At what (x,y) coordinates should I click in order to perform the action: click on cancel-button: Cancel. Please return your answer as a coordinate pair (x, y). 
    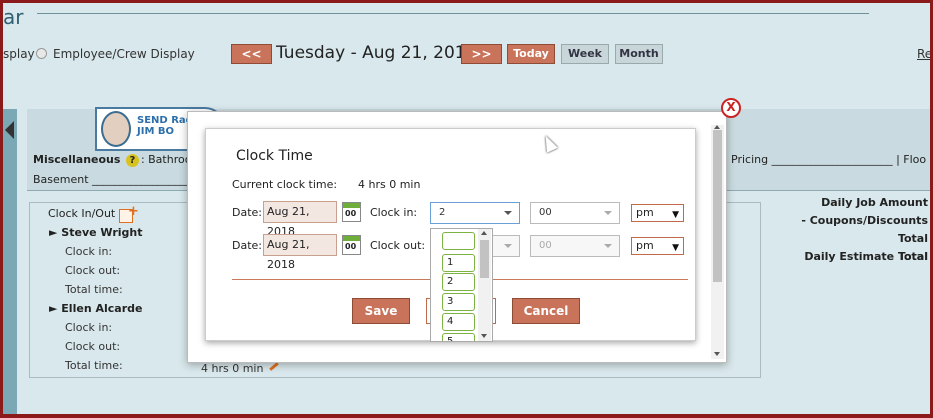
    Looking at the image, I should click on (546, 311).